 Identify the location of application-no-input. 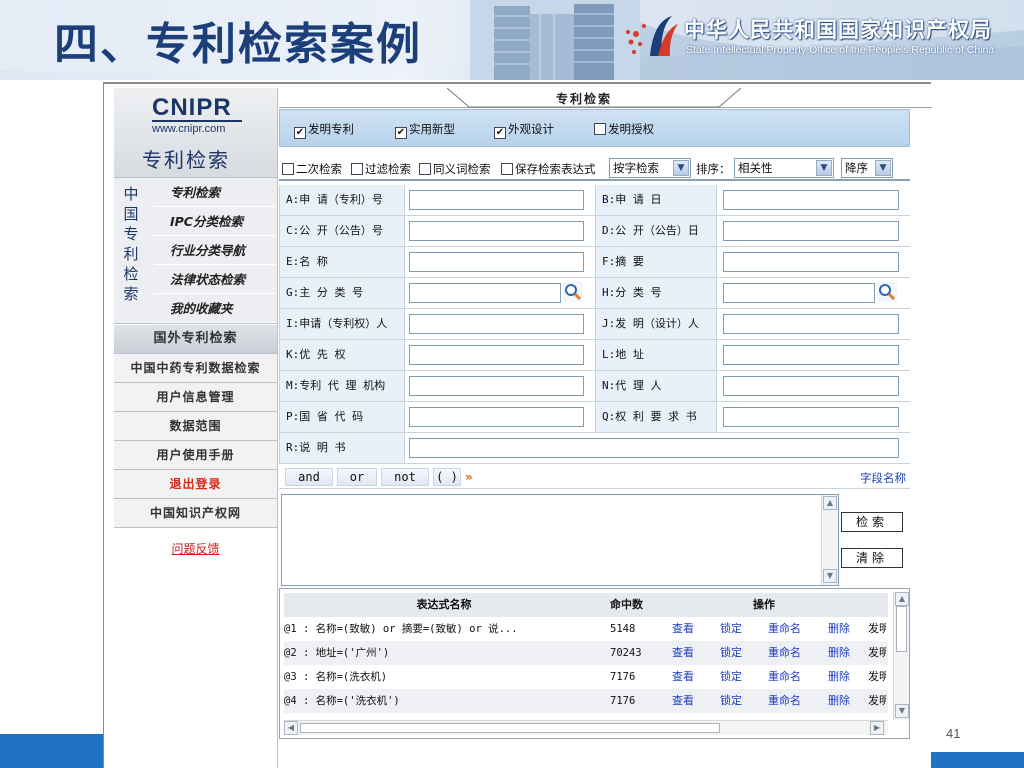
(496, 200).